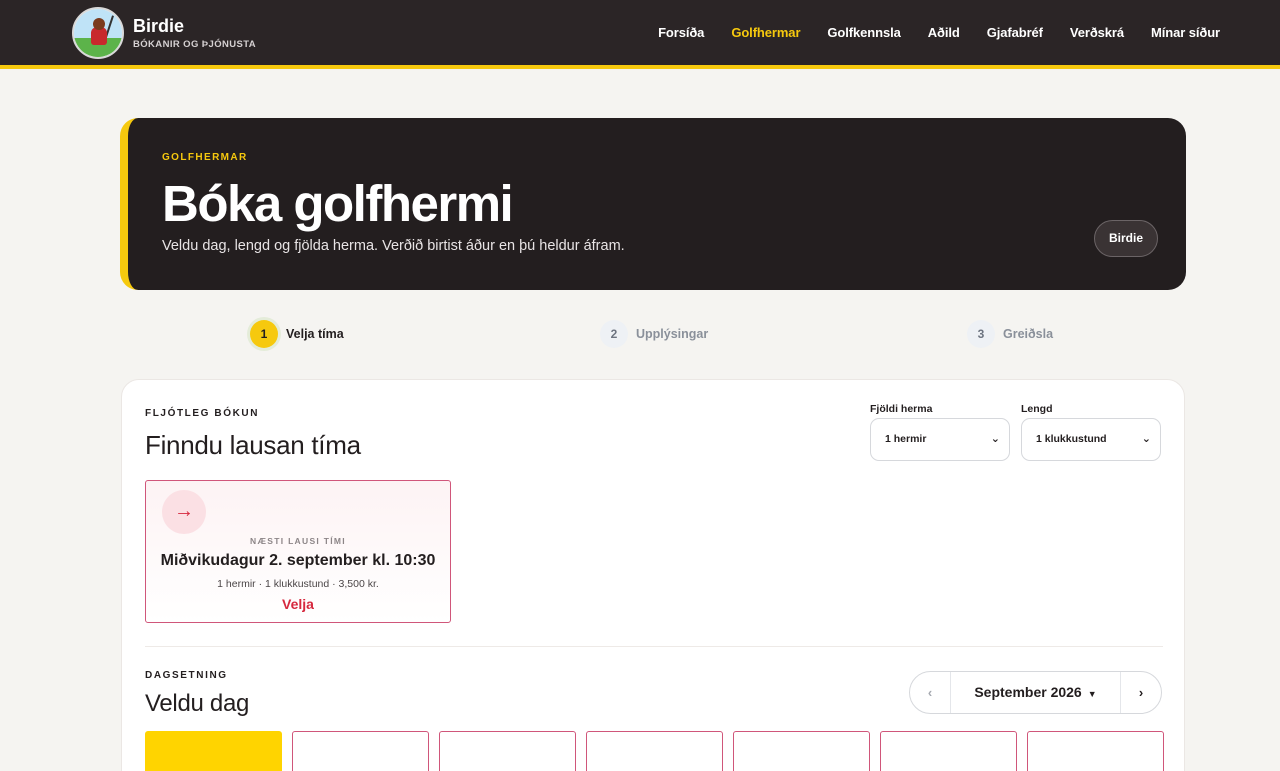 This screenshot has width=1280, height=771. Describe the element at coordinates (1140, 692) in the screenshot. I see `next-month-button: ›` at that location.